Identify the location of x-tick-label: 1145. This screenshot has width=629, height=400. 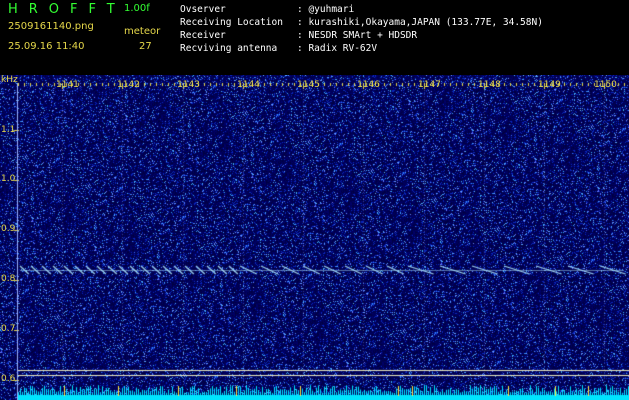
(308, 85).